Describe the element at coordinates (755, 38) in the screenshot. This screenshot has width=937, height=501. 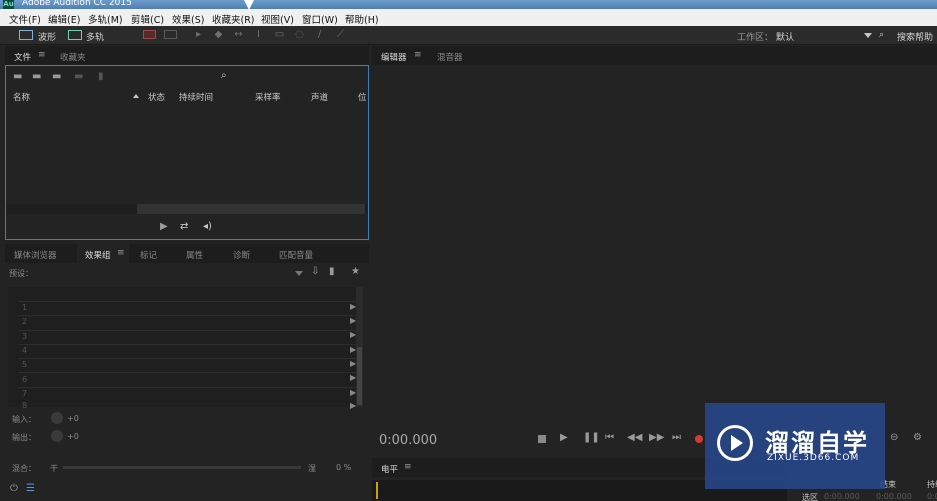
I see `workspace-label: 工作区：` at that location.